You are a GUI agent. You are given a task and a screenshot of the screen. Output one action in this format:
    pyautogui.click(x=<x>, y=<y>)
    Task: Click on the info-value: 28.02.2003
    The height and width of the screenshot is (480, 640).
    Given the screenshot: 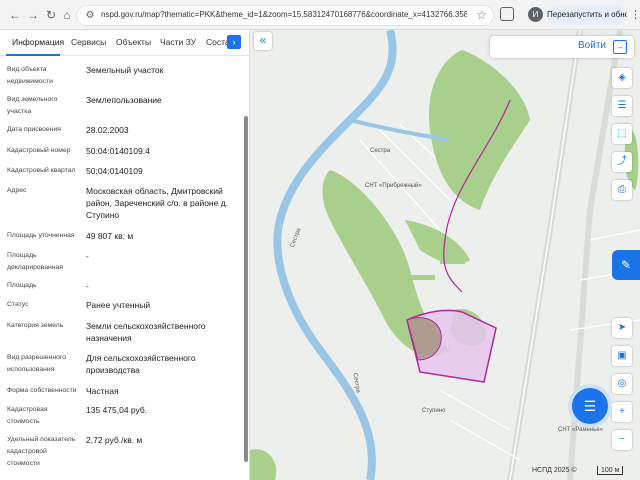 What is the action you would take?
    pyautogui.click(x=107, y=130)
    